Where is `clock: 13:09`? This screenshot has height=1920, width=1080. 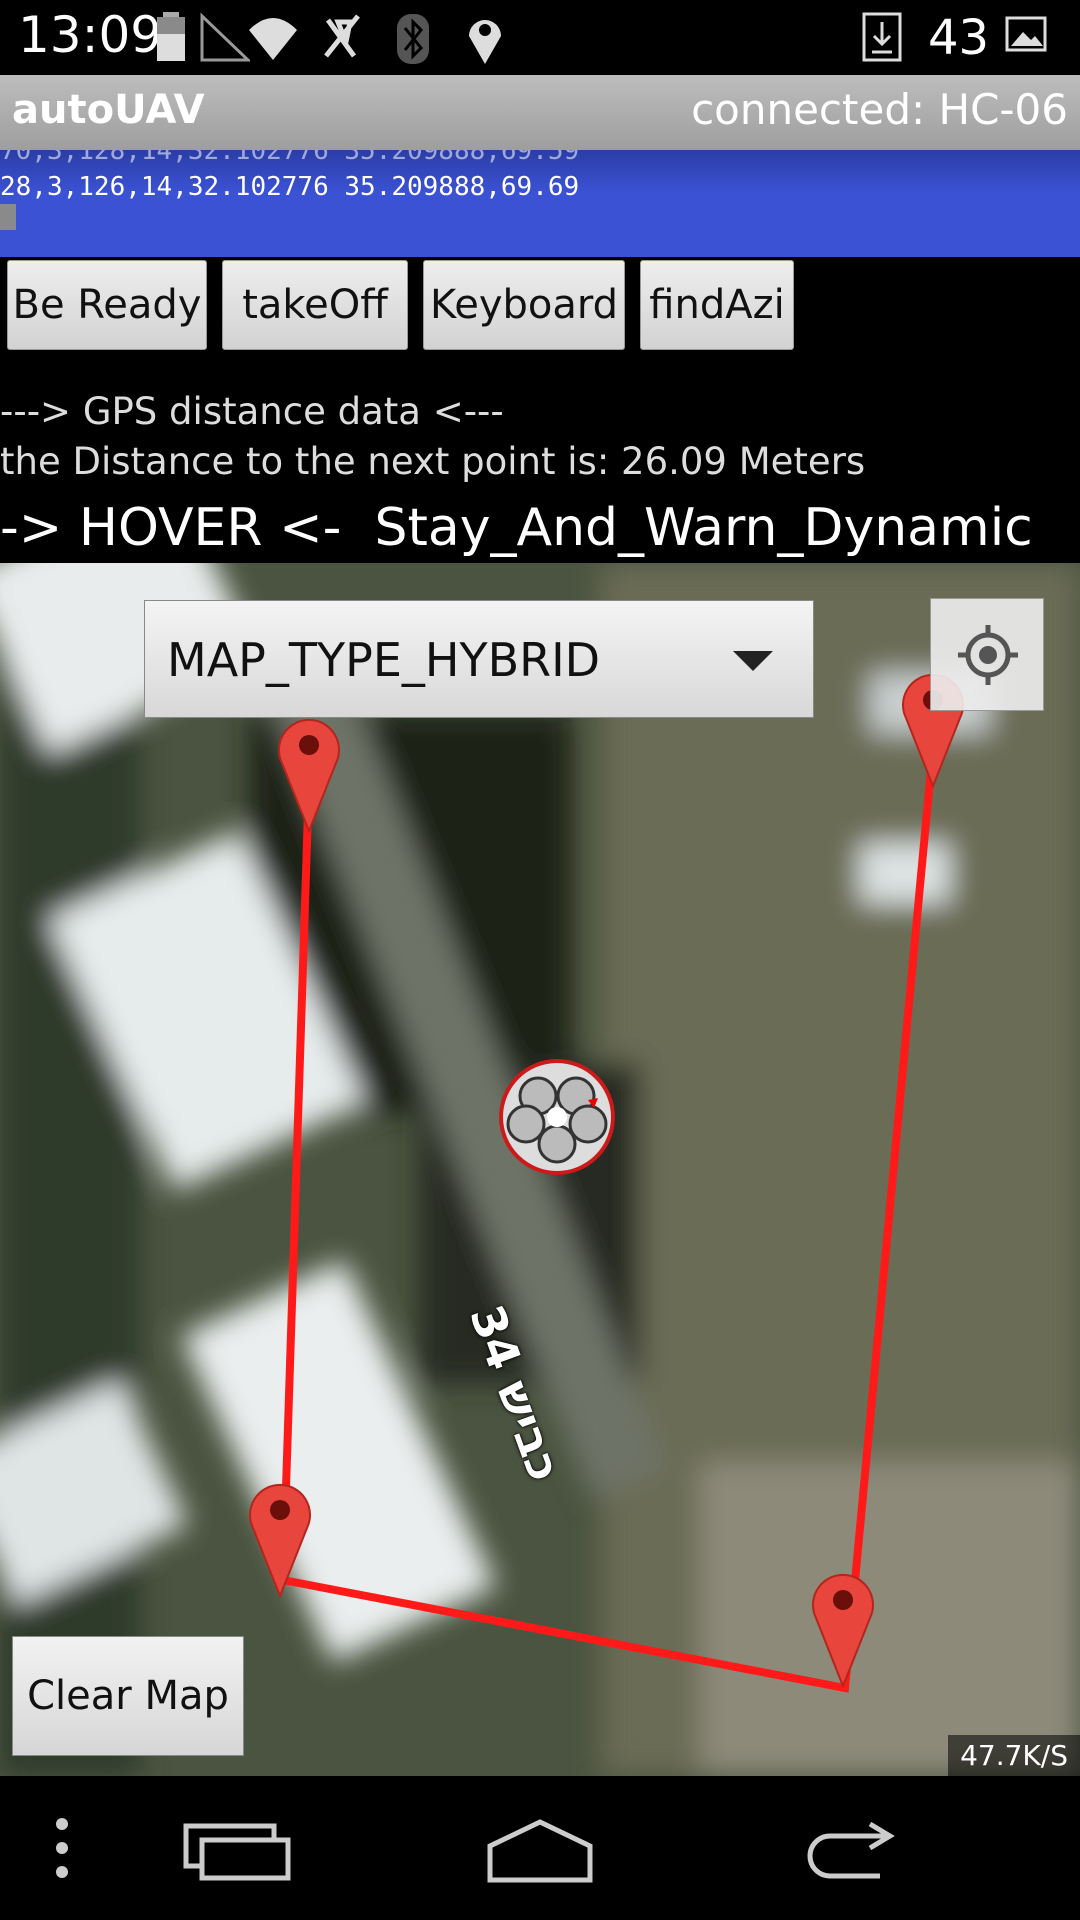
clock: 13:09 is located at coordinates (90, 35).